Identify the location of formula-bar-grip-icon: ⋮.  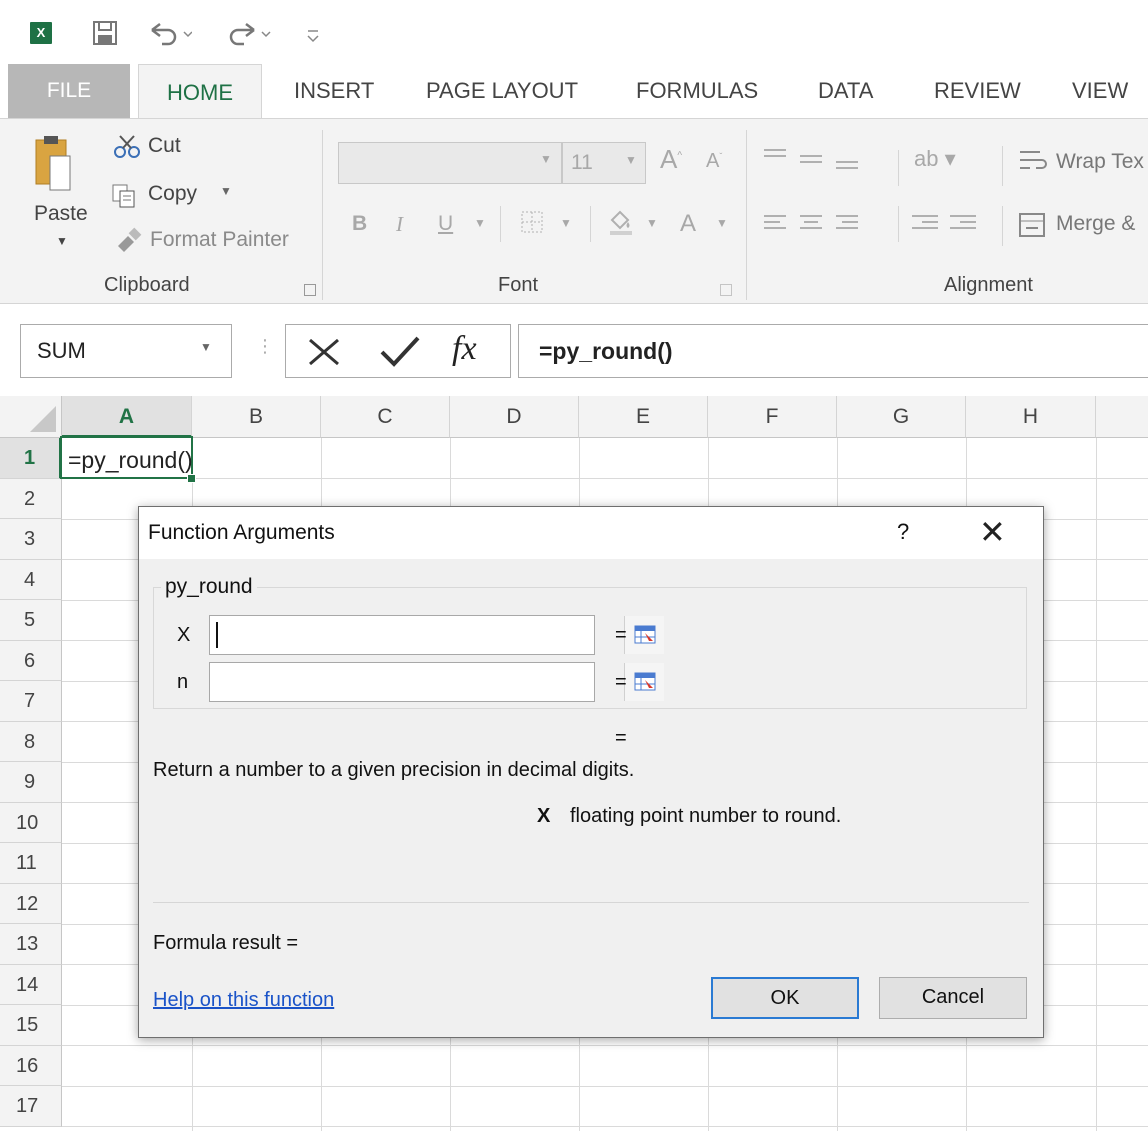
(265, 346).